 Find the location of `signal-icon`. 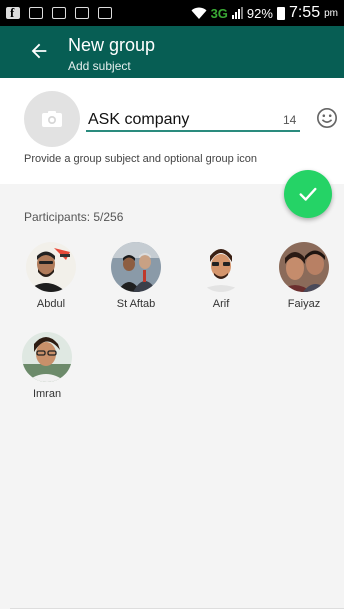

signal-icon is located at coordinates (237, 13).